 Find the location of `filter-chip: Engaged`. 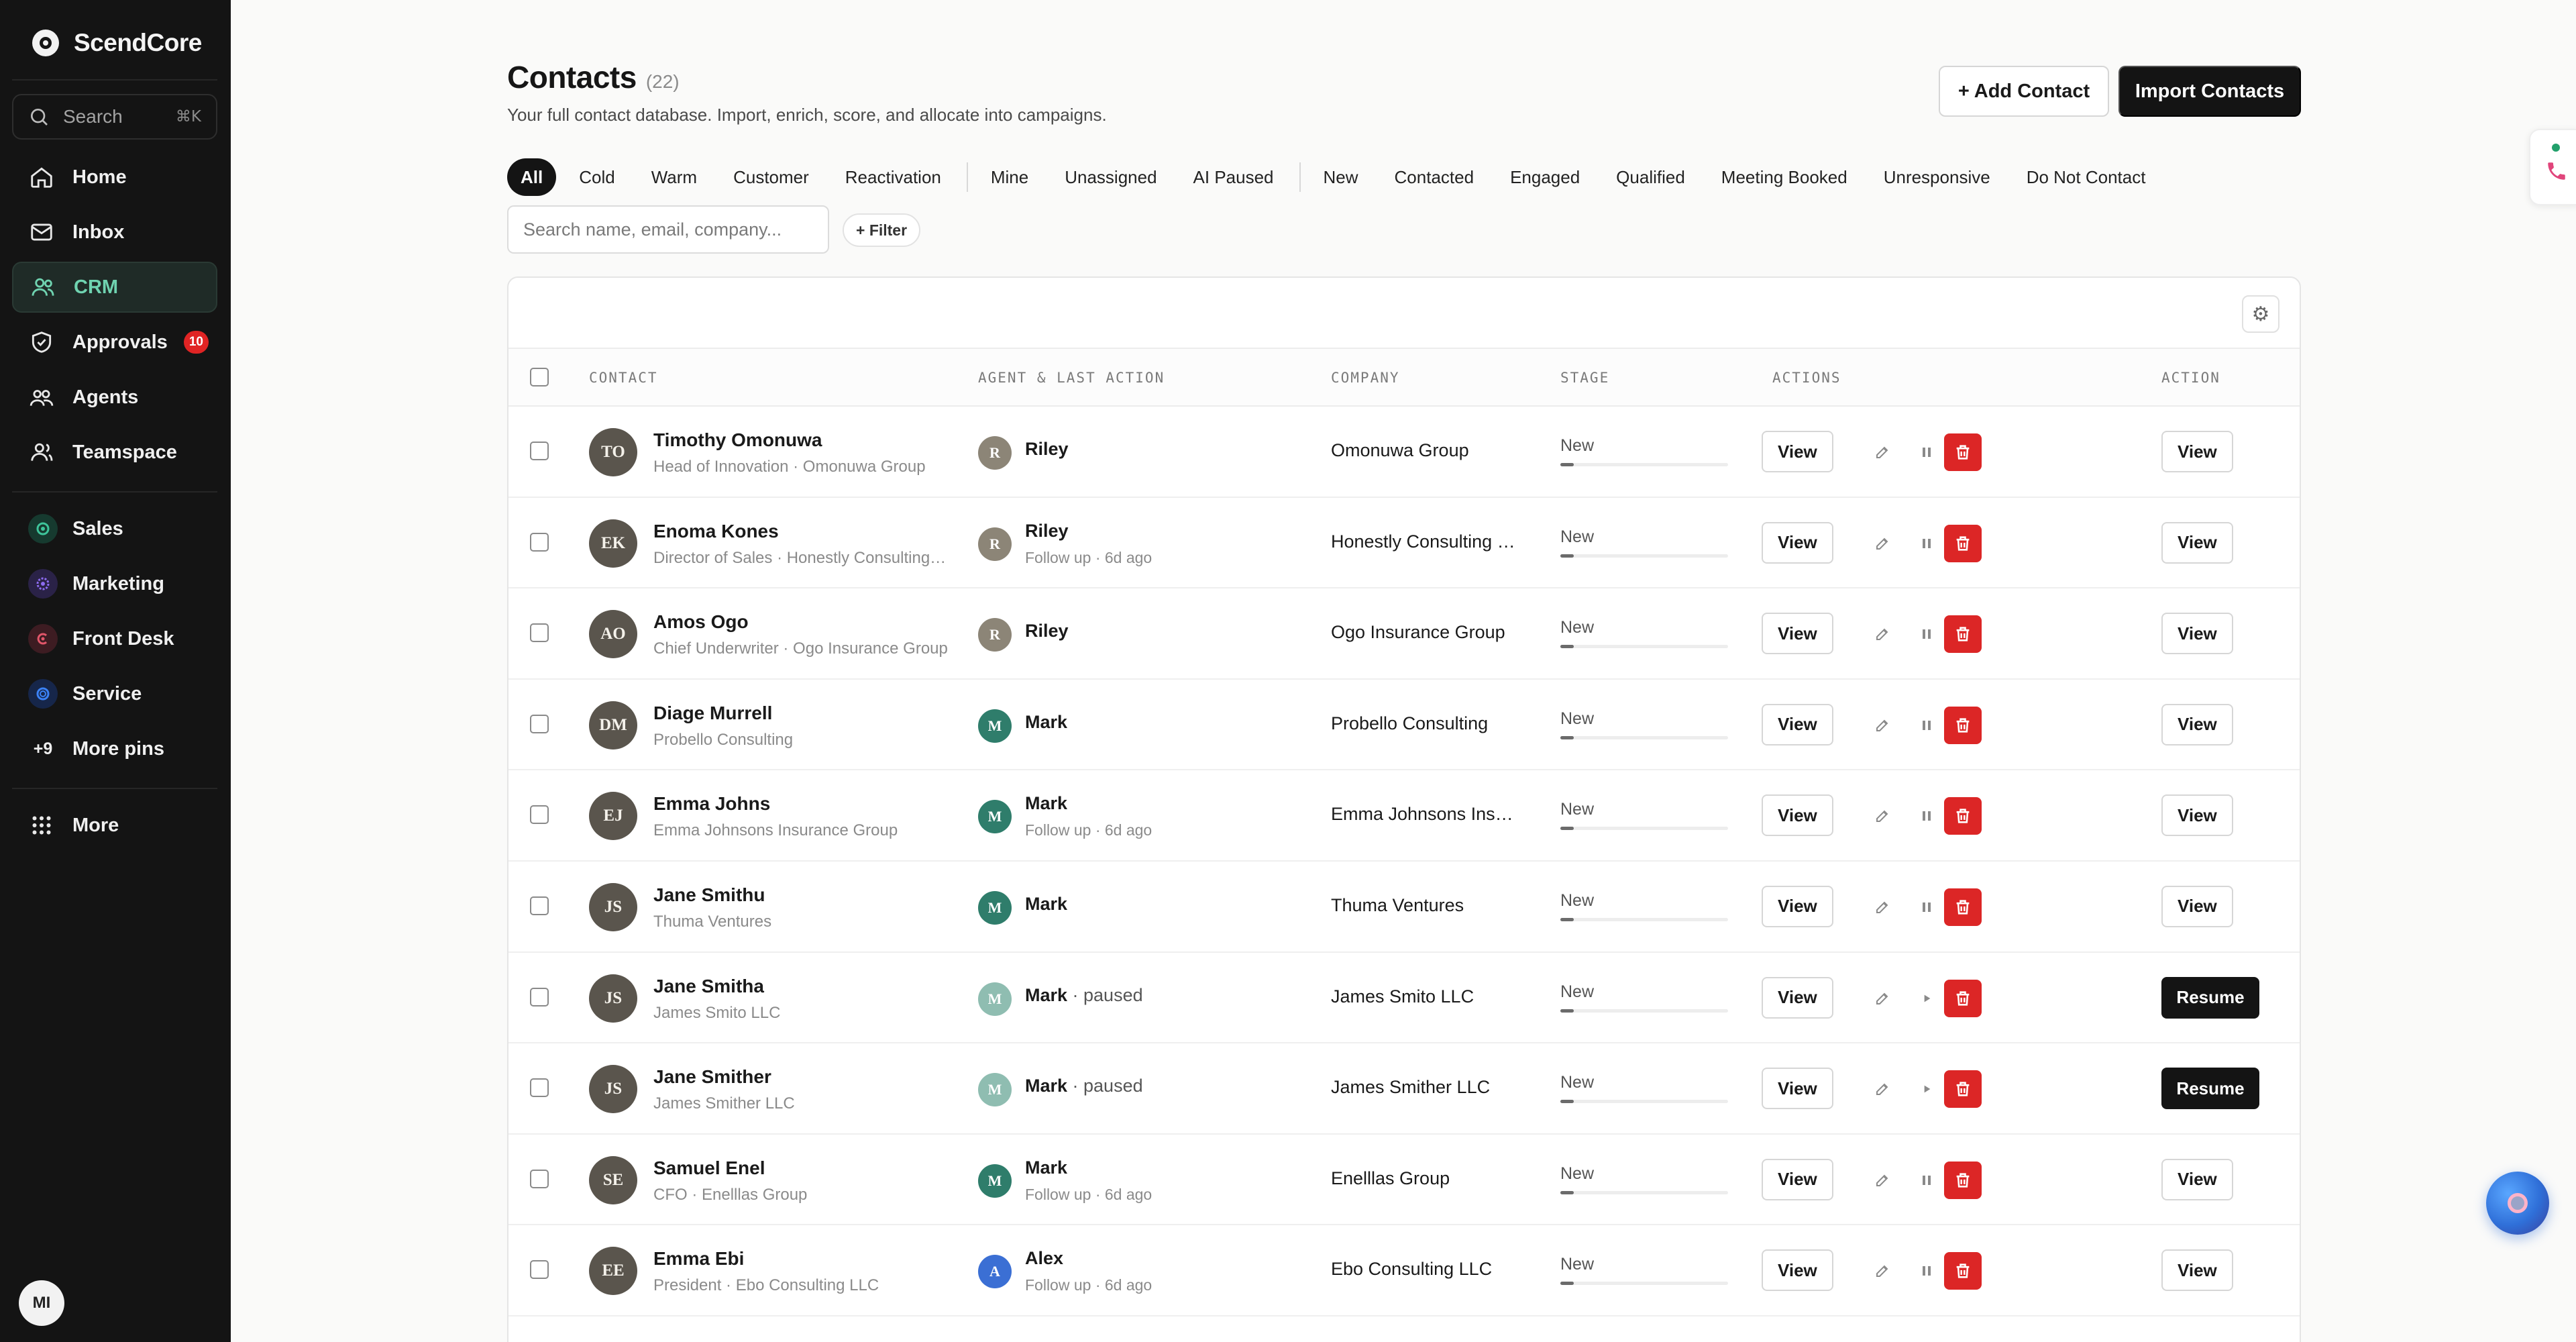

filter-chip: Engaged is located at coordinates (1545, 177).